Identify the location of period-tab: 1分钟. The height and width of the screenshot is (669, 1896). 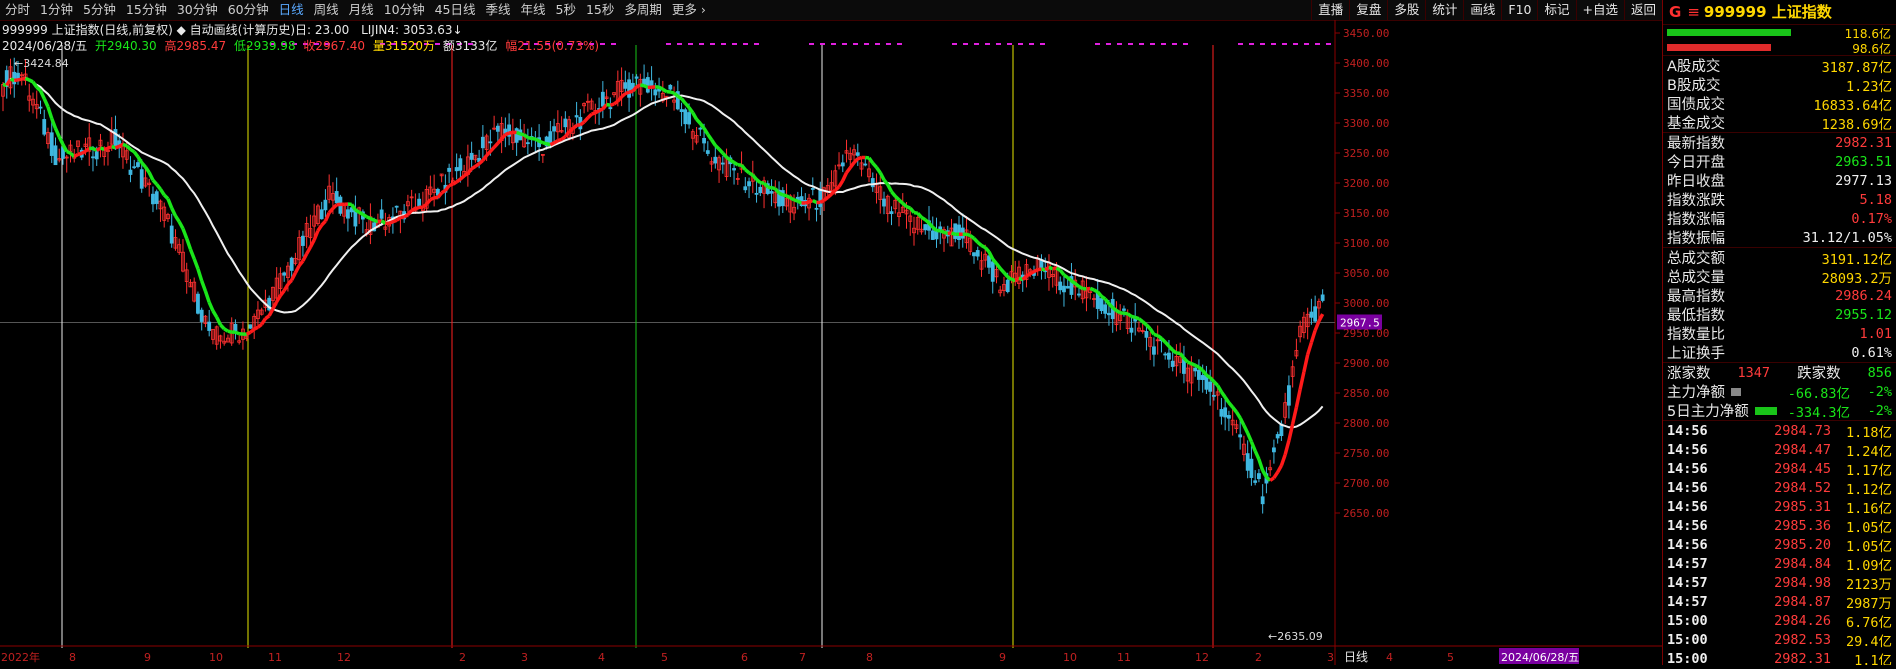
(56, 10).